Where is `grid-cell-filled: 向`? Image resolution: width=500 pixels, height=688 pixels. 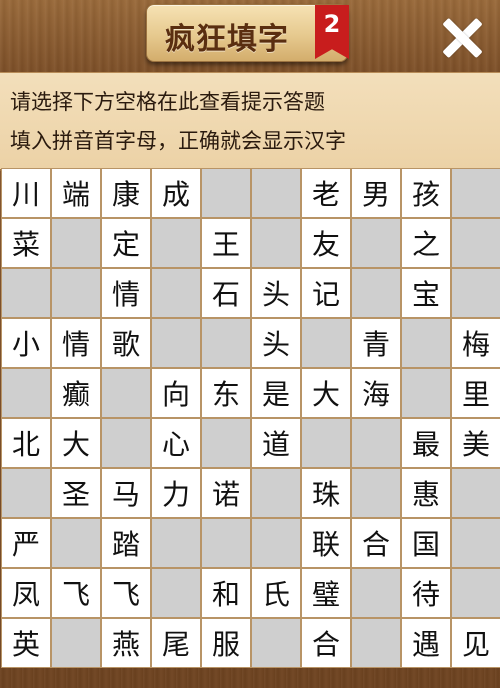
grid-cell-filled: 向 is located at coordinates (176, 393).